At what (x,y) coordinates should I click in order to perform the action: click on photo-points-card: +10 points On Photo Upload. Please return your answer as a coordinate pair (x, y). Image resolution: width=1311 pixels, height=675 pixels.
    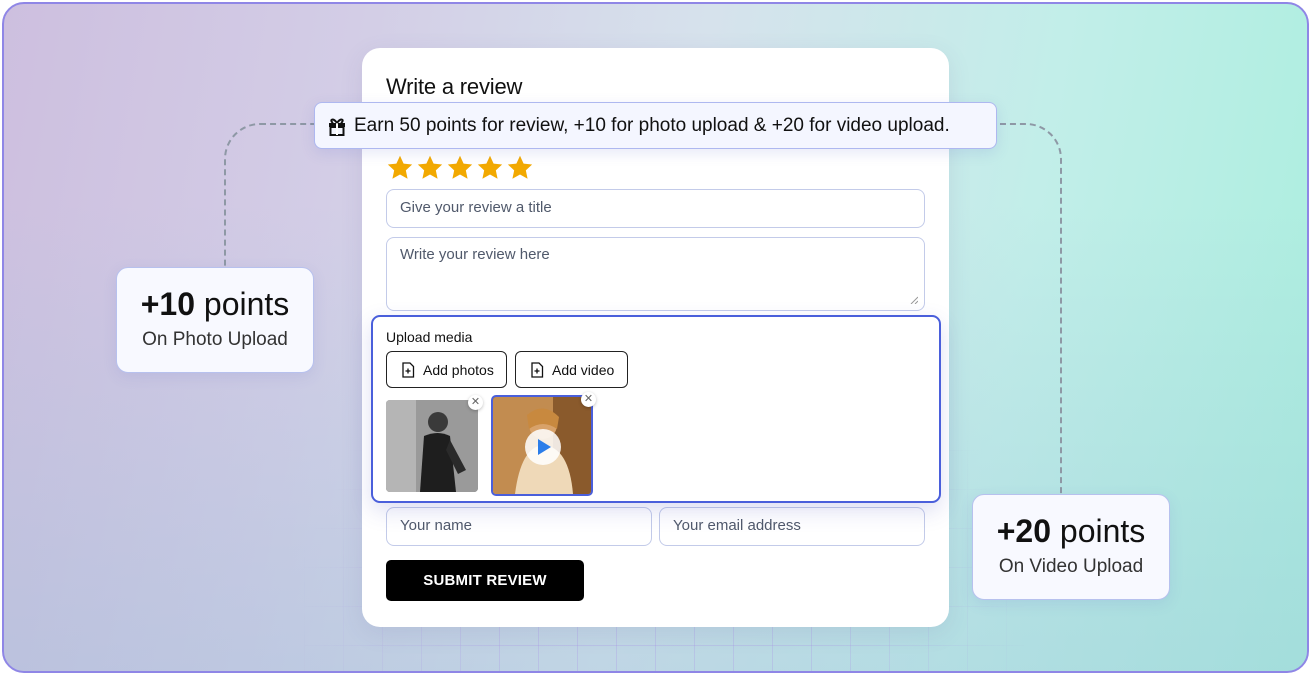
    Looking at the image, I should click on (215, 320).